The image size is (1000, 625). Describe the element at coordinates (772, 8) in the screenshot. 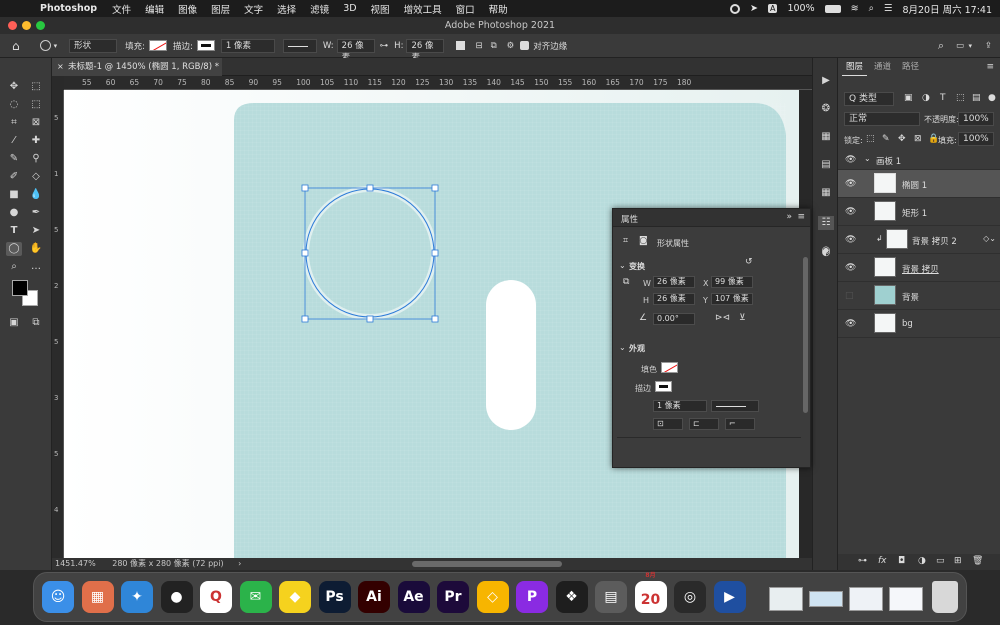

I see `input-method-badge: A` at that location.